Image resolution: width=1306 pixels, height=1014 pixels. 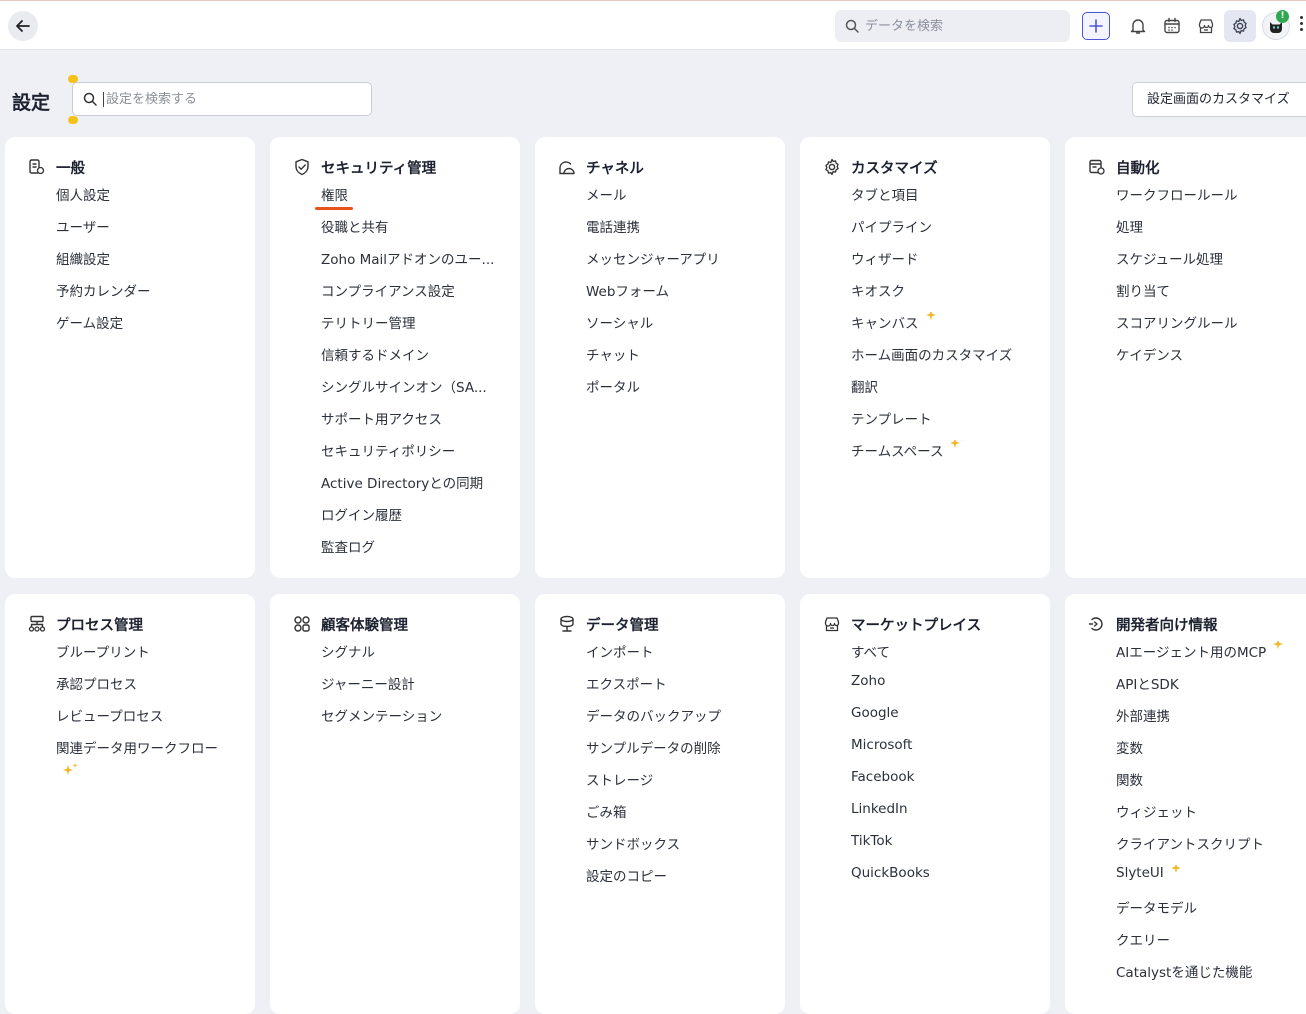 I want to click on menu-item-sandbox: サンドボックス, so click(x=683, y=849).